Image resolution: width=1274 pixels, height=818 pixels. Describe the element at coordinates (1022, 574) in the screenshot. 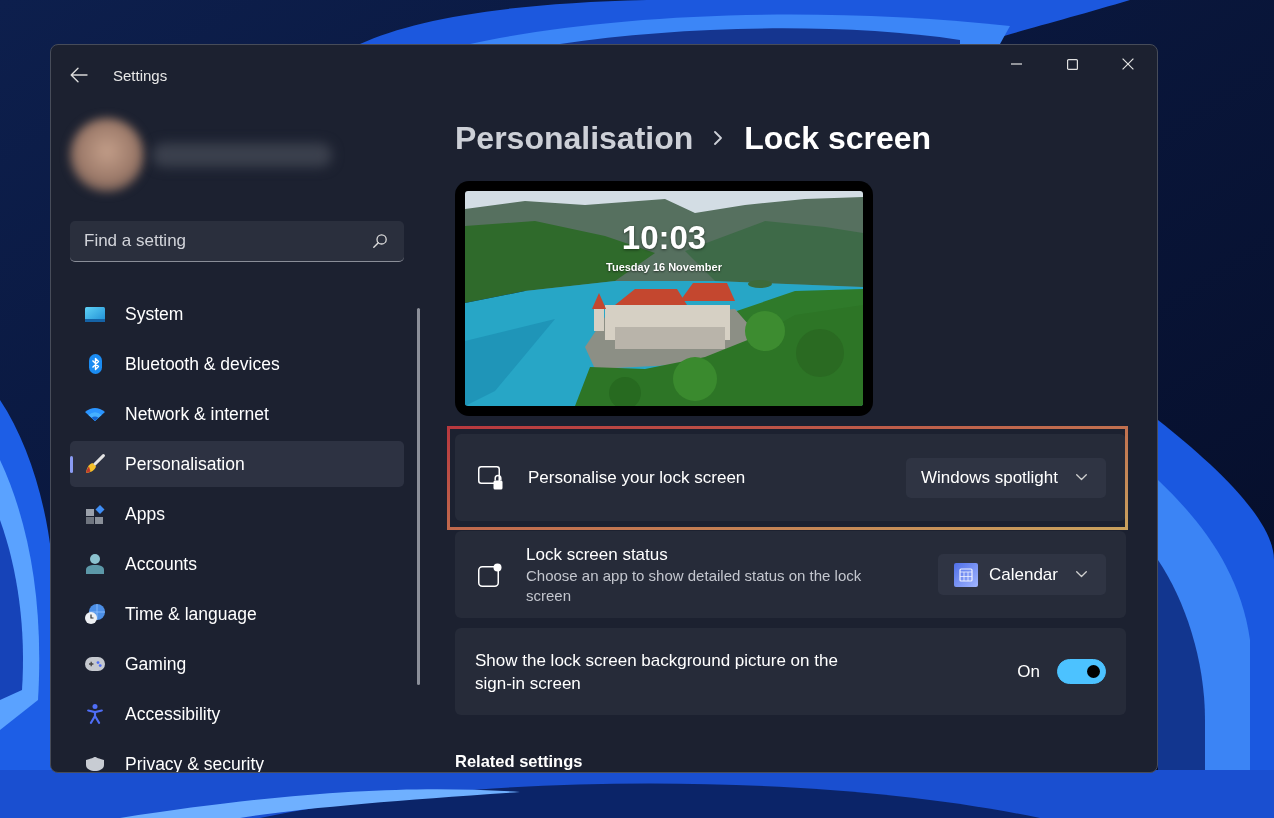

I see `dropdown-button: Calendar` at that location.